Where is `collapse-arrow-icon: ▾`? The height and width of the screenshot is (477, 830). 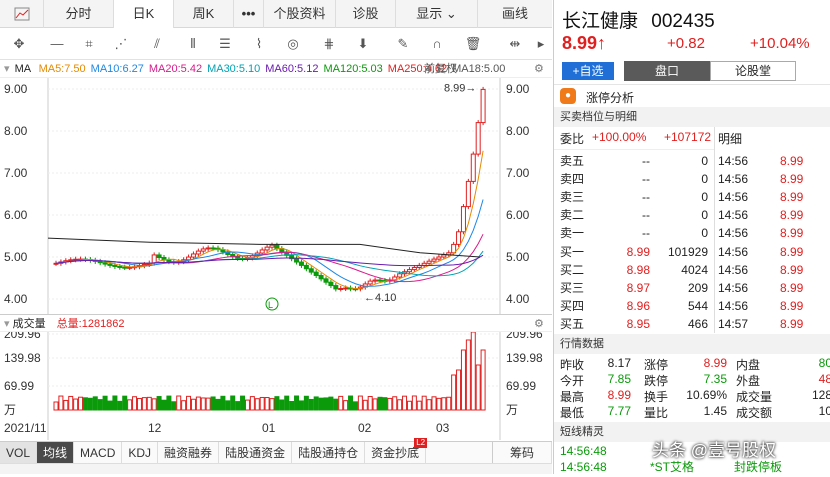
collapse-arrow-icon: ▾ is located at coordinates (7, 69).